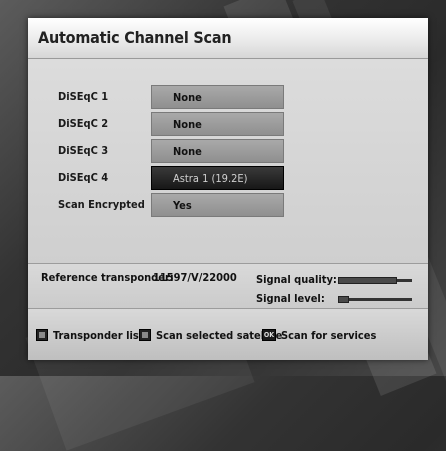 This screenshot has height=451, width=446. Describe the element at coordinates (210, 335) in the screenshot. I see `scan-selected-satellite-hint: Scan selected satellite` at that location.